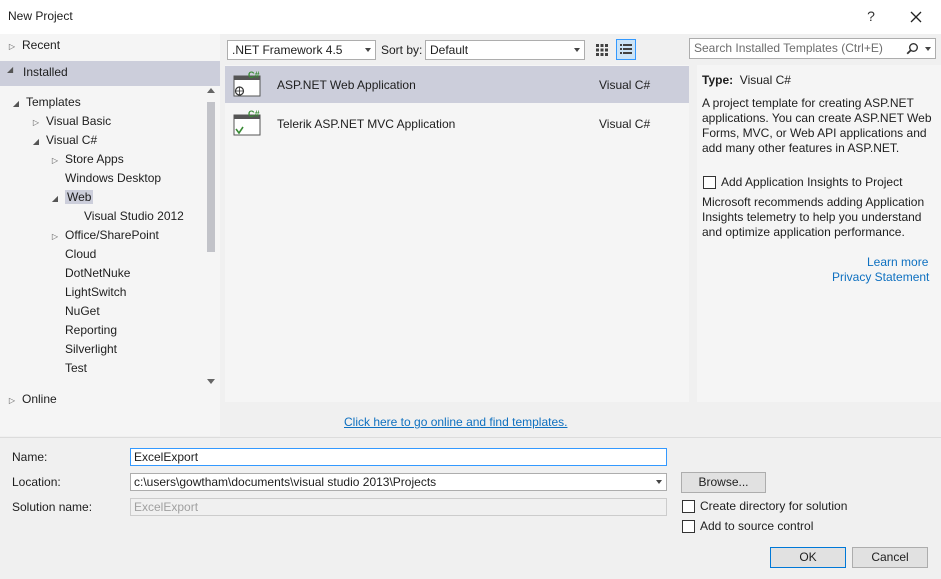  What do you see at coordinates (248, 123) in the screenshot?
I see `telerik-project-icon: C#` at bounding box center [248, 123].